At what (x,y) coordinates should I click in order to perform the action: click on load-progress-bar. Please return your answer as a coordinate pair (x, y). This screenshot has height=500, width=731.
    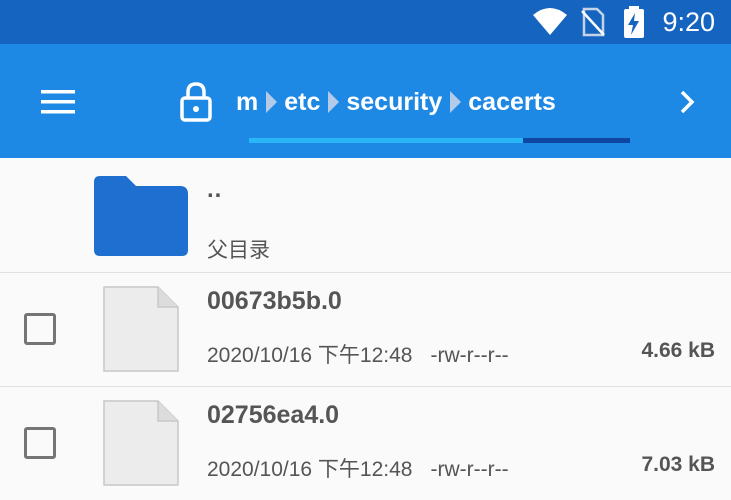
    Looking at the image, I should click on (439, 140).